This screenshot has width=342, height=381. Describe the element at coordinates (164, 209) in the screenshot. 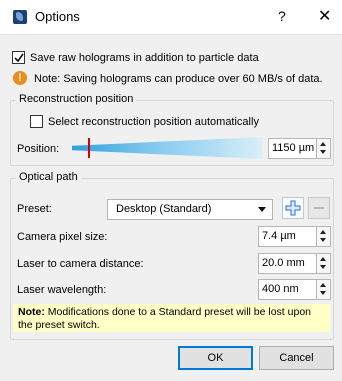

I see `preset-value: Desktop (Standard)` at that location.